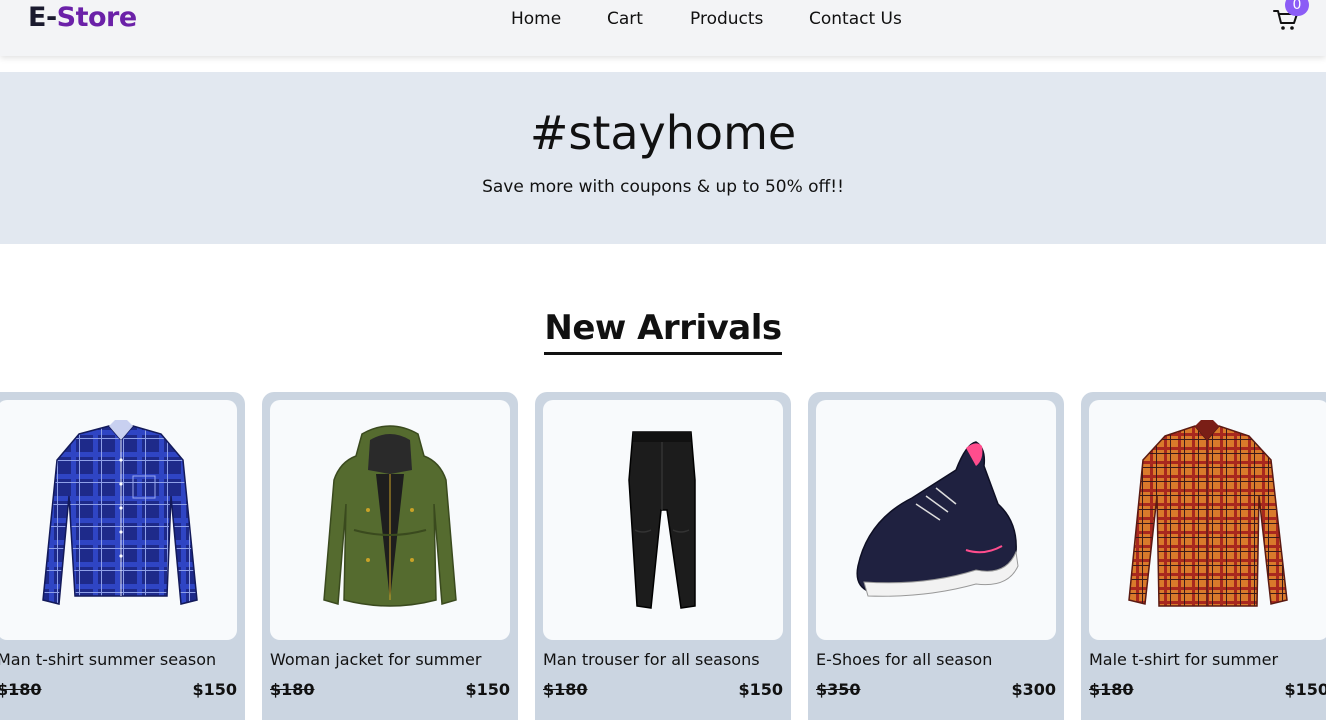  What do you see at coordinates (118, 660) in the screenshot?
I see `product-title: Man t-shirt summer season` at bounding box center [118, 660].